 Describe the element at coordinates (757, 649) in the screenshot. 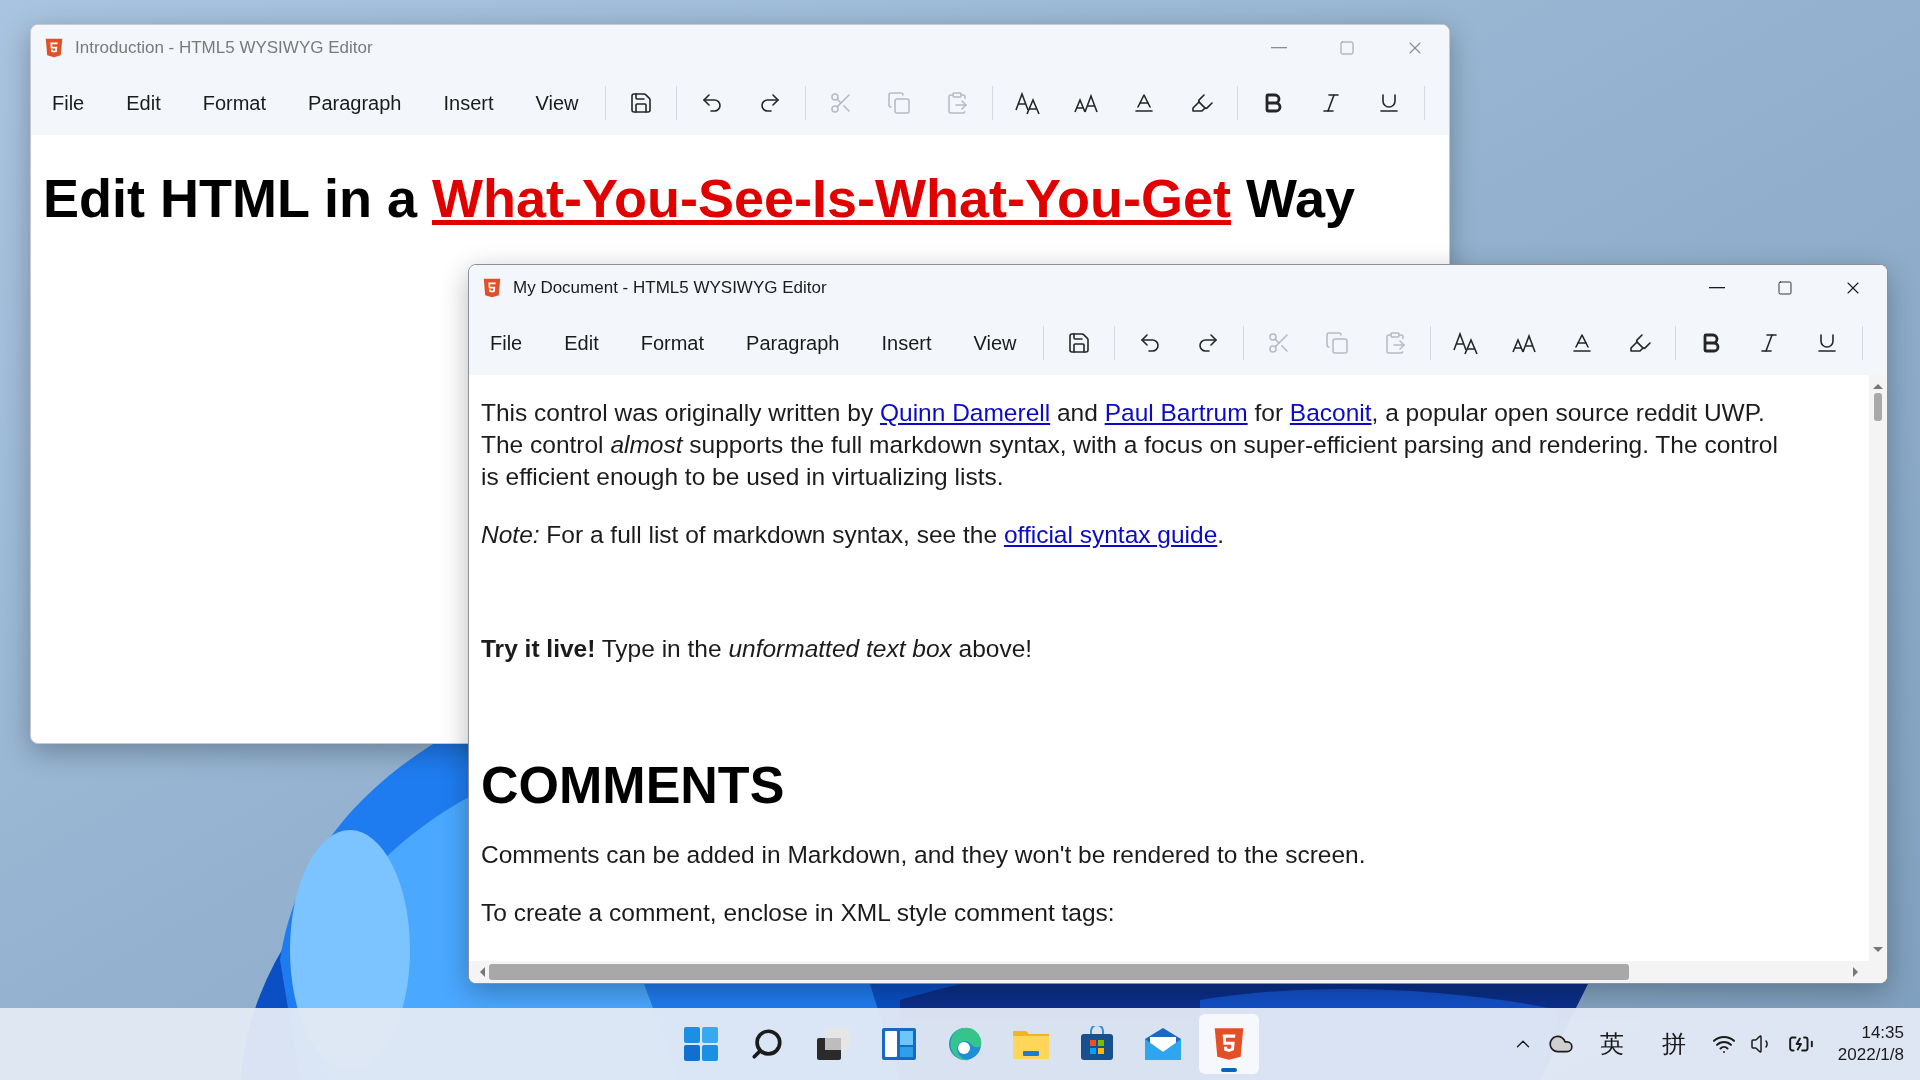

I see `paragraph: Try it live! Type in the unformatted text box above!` at that location.